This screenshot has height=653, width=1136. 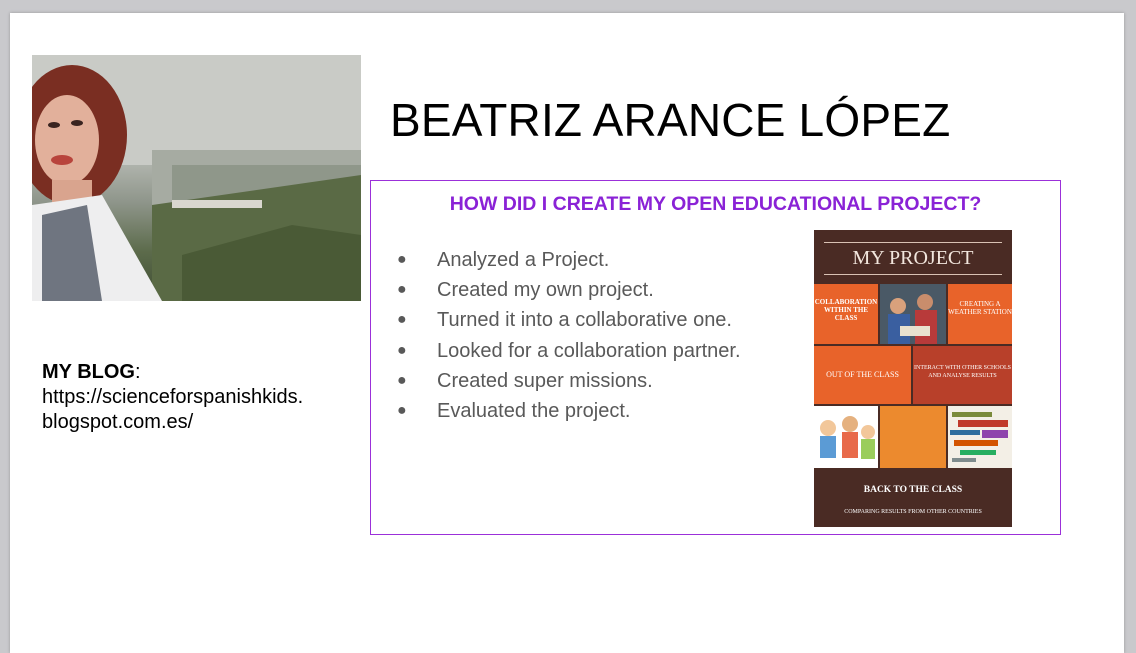 I want to click on poster-cartoon-image, so click(x=846, y=437).